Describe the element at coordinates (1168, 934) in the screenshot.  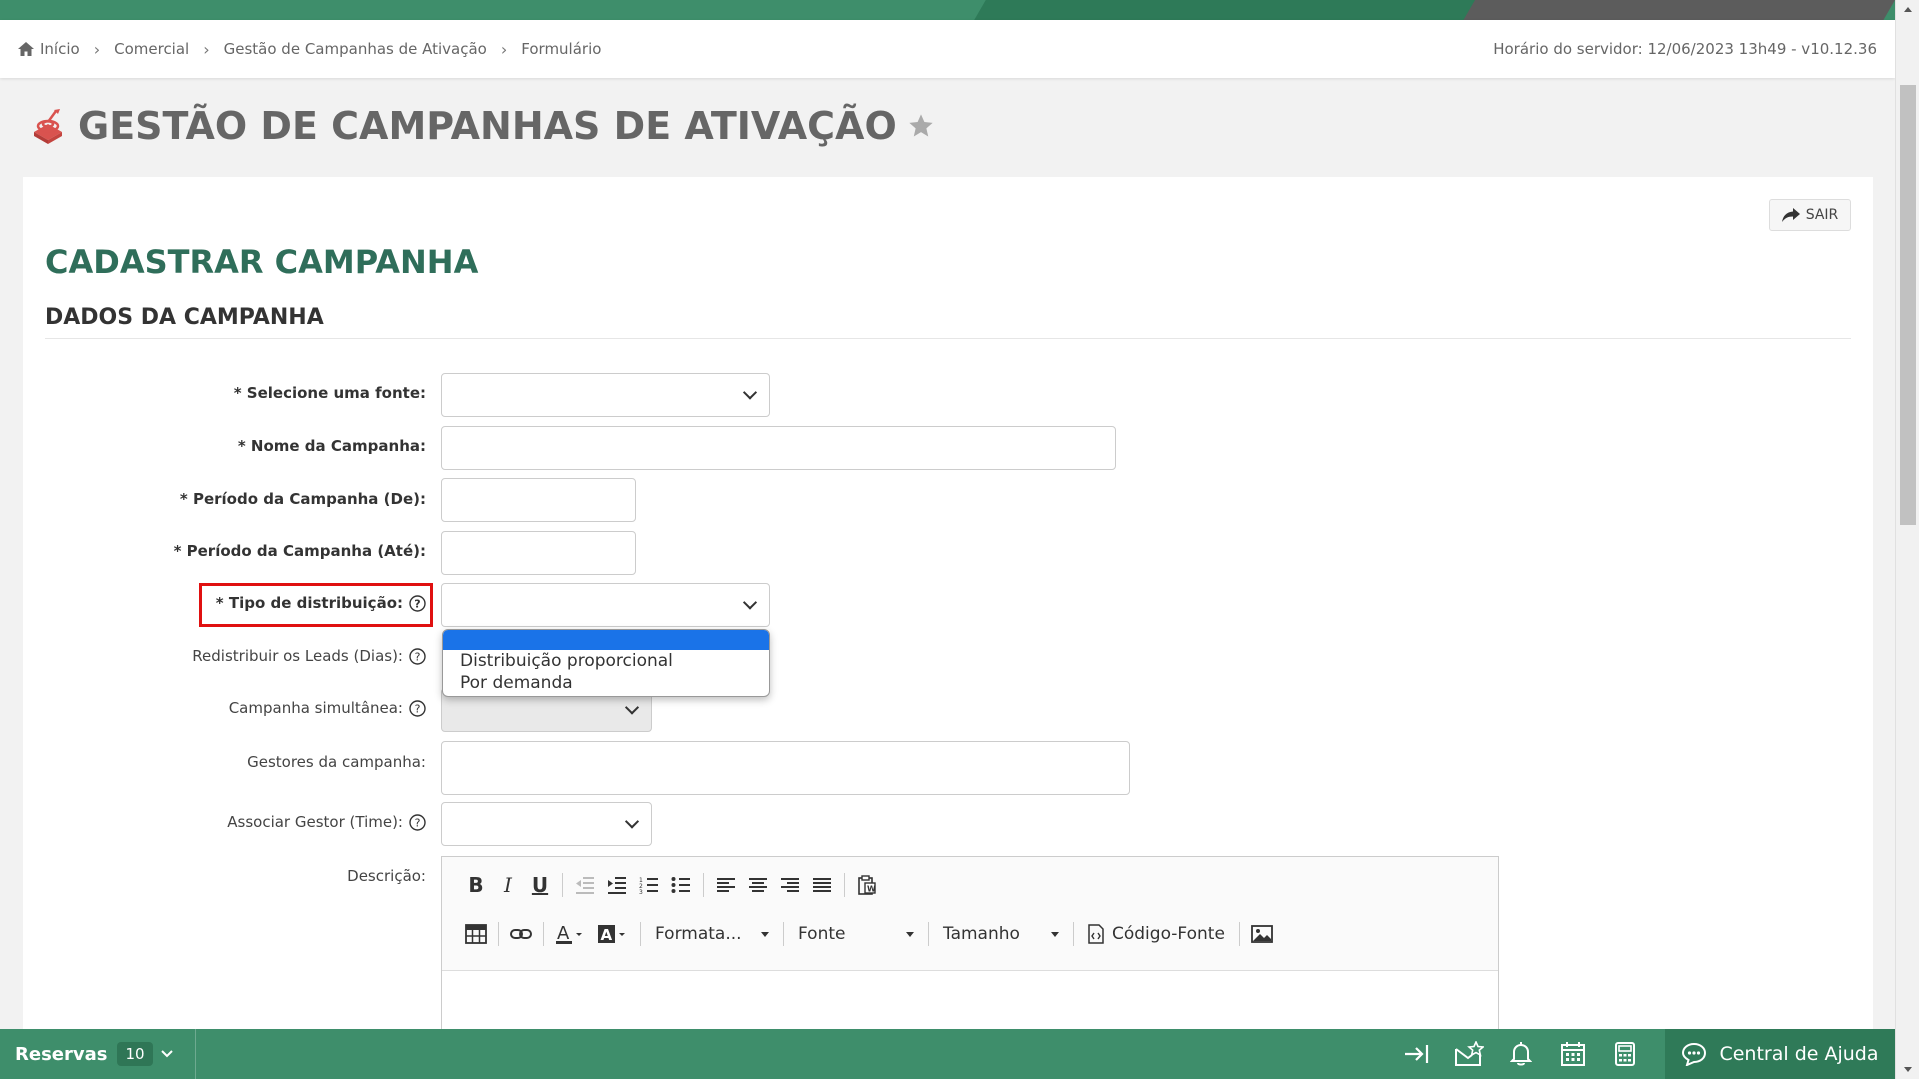
I see `source-code-label: Código-Fonte` at that location.